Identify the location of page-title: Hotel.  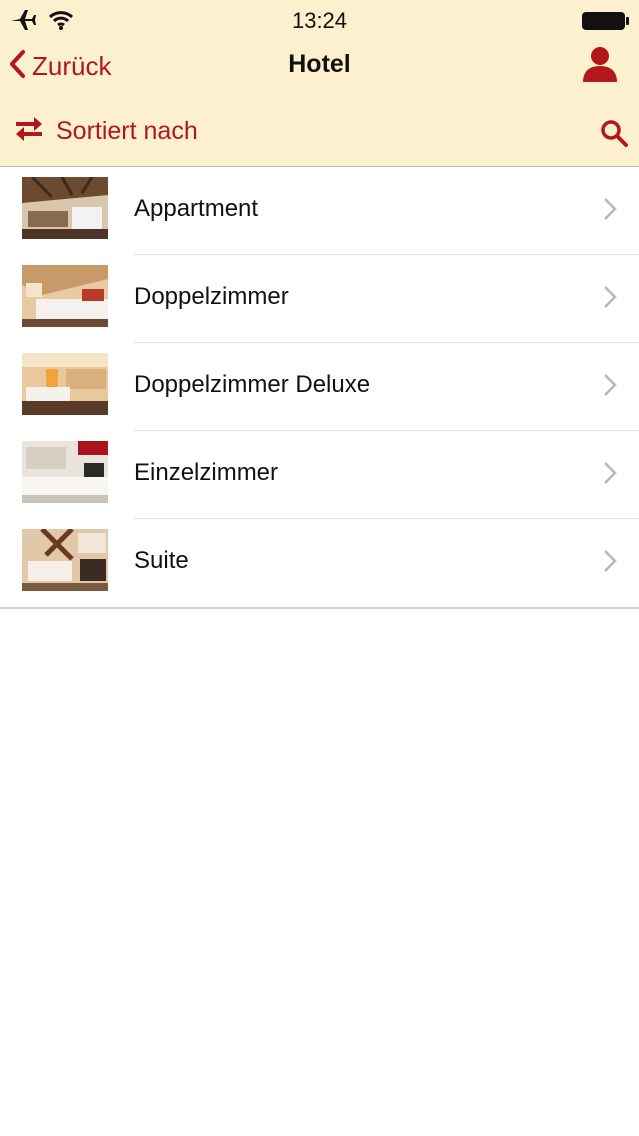
(319, 64).